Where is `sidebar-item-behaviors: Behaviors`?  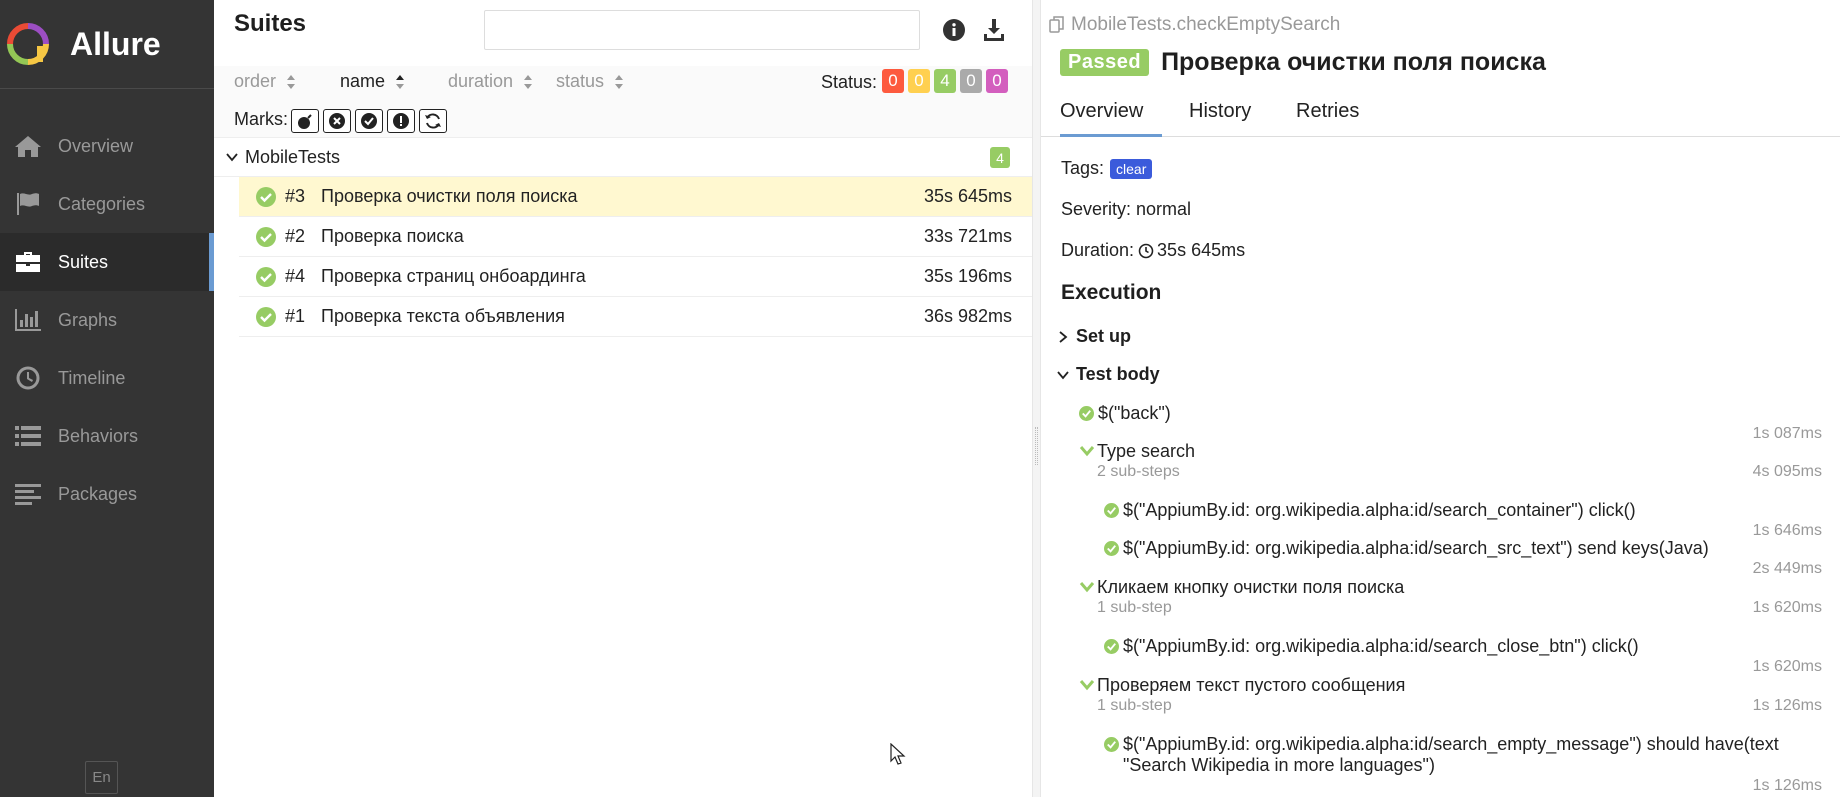
sidebar-item-behaviors: Behaviors is located at coordinates (107, 436).